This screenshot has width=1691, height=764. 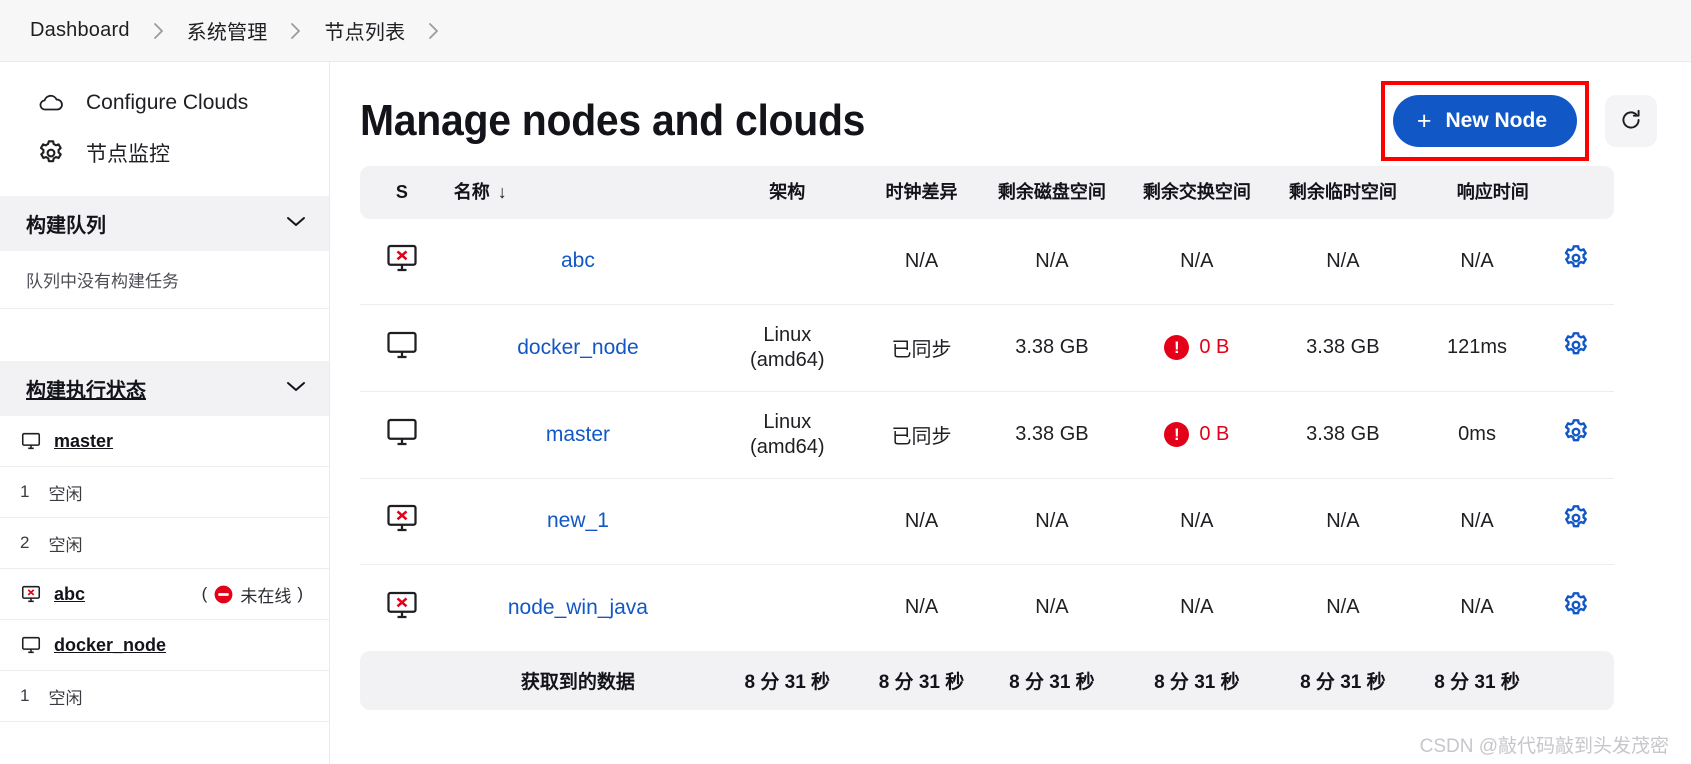 What do you see at coordinates (110, 645) in the screenshot?
I see `executor-node-name: docker_node` at bounding box center [110, 645].